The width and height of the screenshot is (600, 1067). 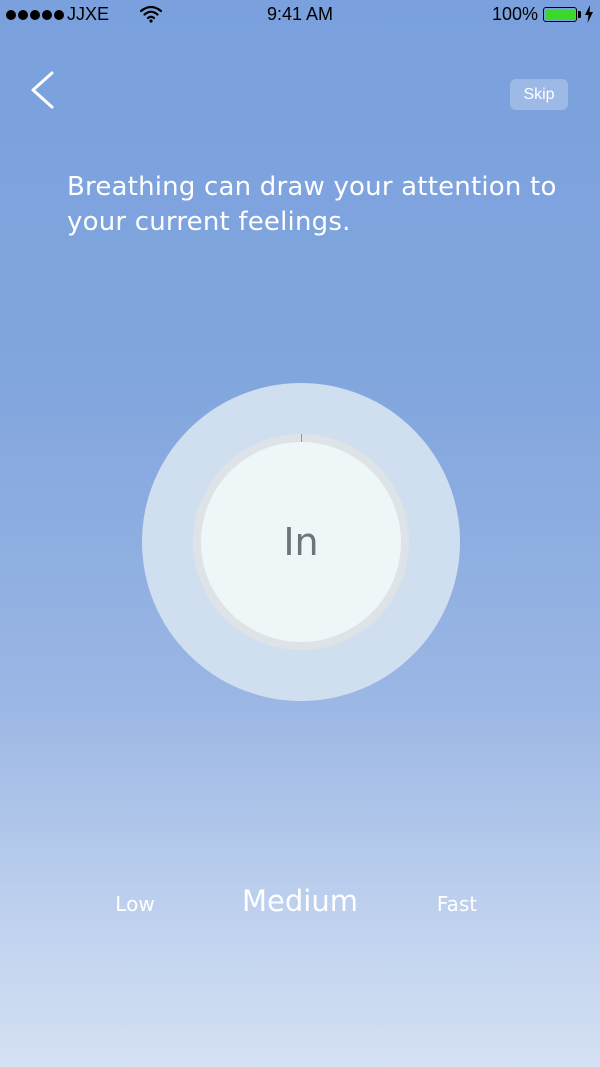 I want to click on speed-option-medium: Medium, so click(x=300, y=901).